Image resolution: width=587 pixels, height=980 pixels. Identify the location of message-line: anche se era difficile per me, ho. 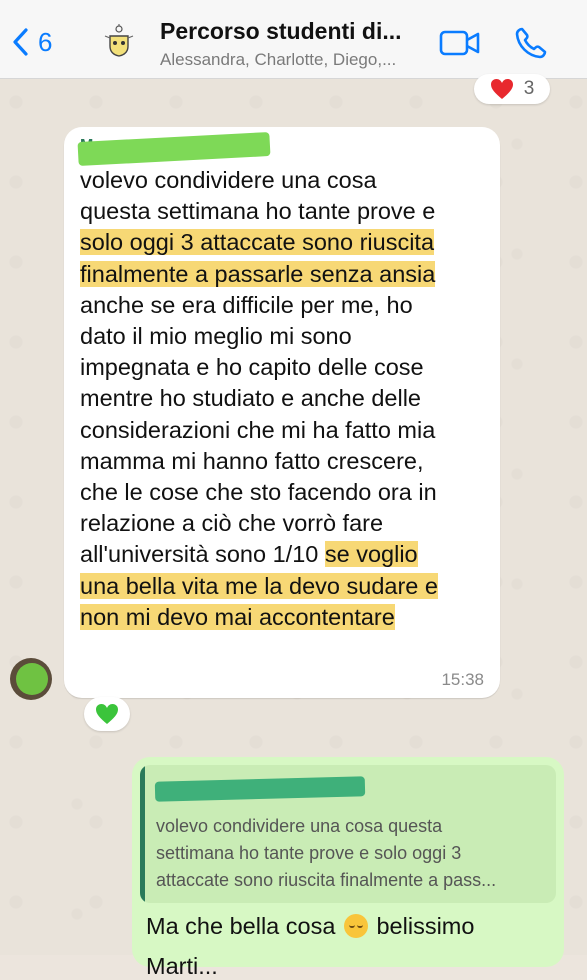
(246, 304).